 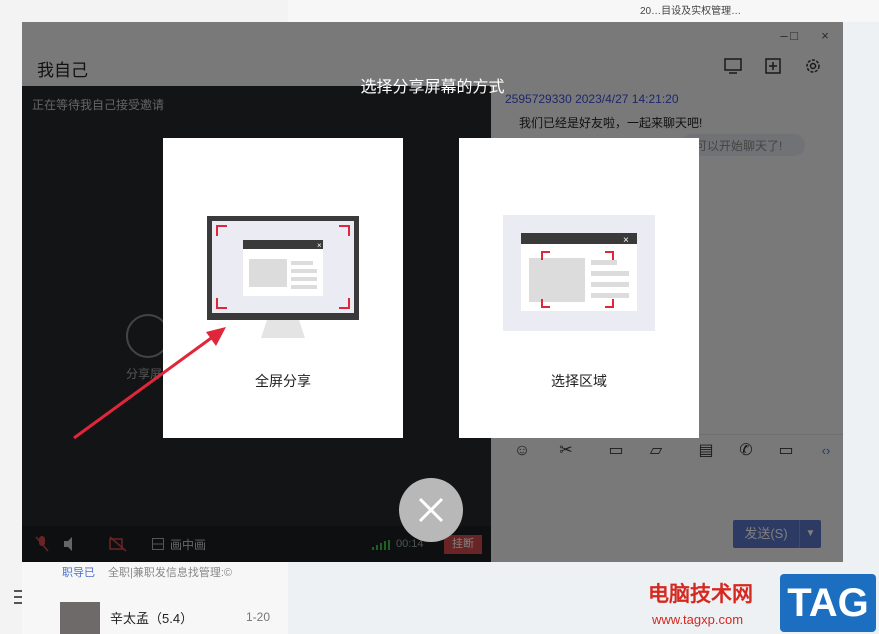 I want to click on watermark-title: 电脑技术网, so click(x=700, y=594).